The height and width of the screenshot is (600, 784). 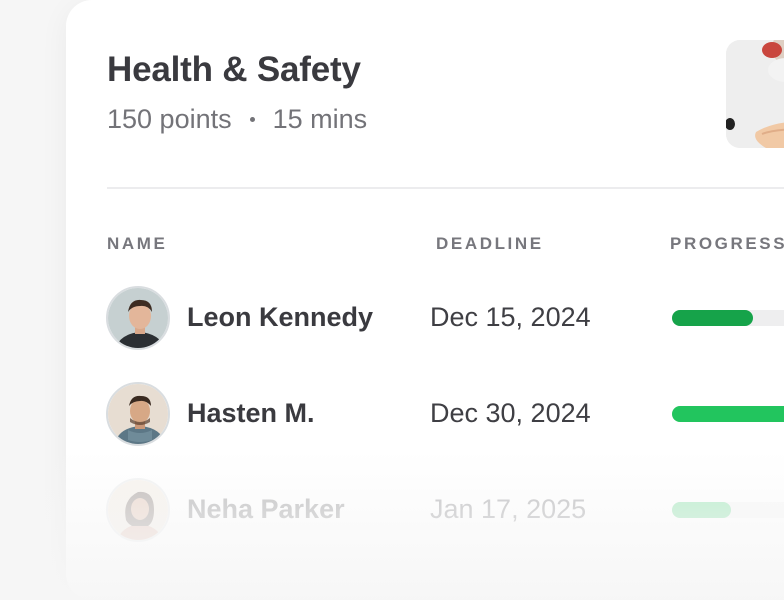 I want to click on course-meta: 150 points 15 mins, so click(x=237, y=119).